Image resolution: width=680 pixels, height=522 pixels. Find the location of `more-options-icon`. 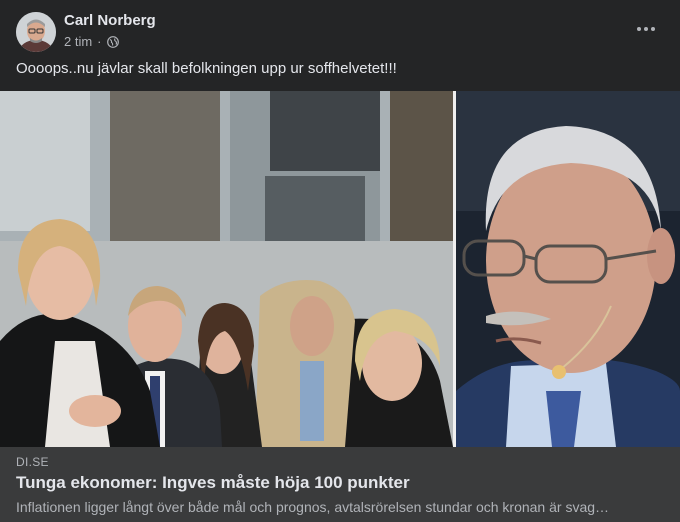

more-options-icon is located at coordinates (646, 29).